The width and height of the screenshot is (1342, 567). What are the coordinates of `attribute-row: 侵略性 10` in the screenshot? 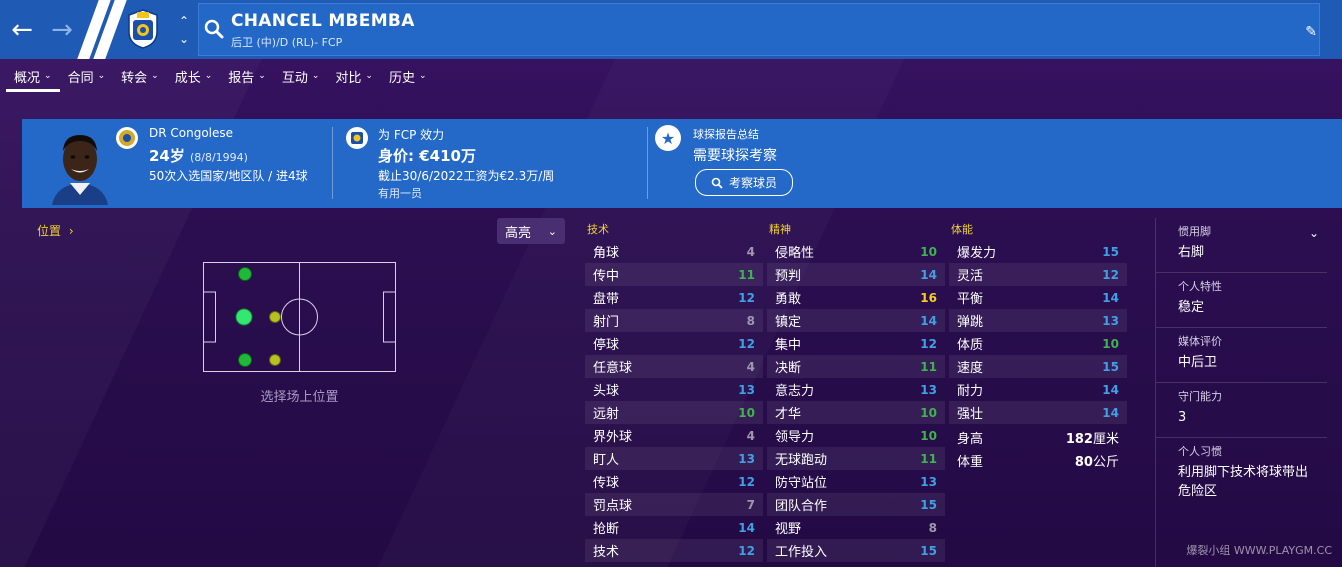 It's located at (856, 251).